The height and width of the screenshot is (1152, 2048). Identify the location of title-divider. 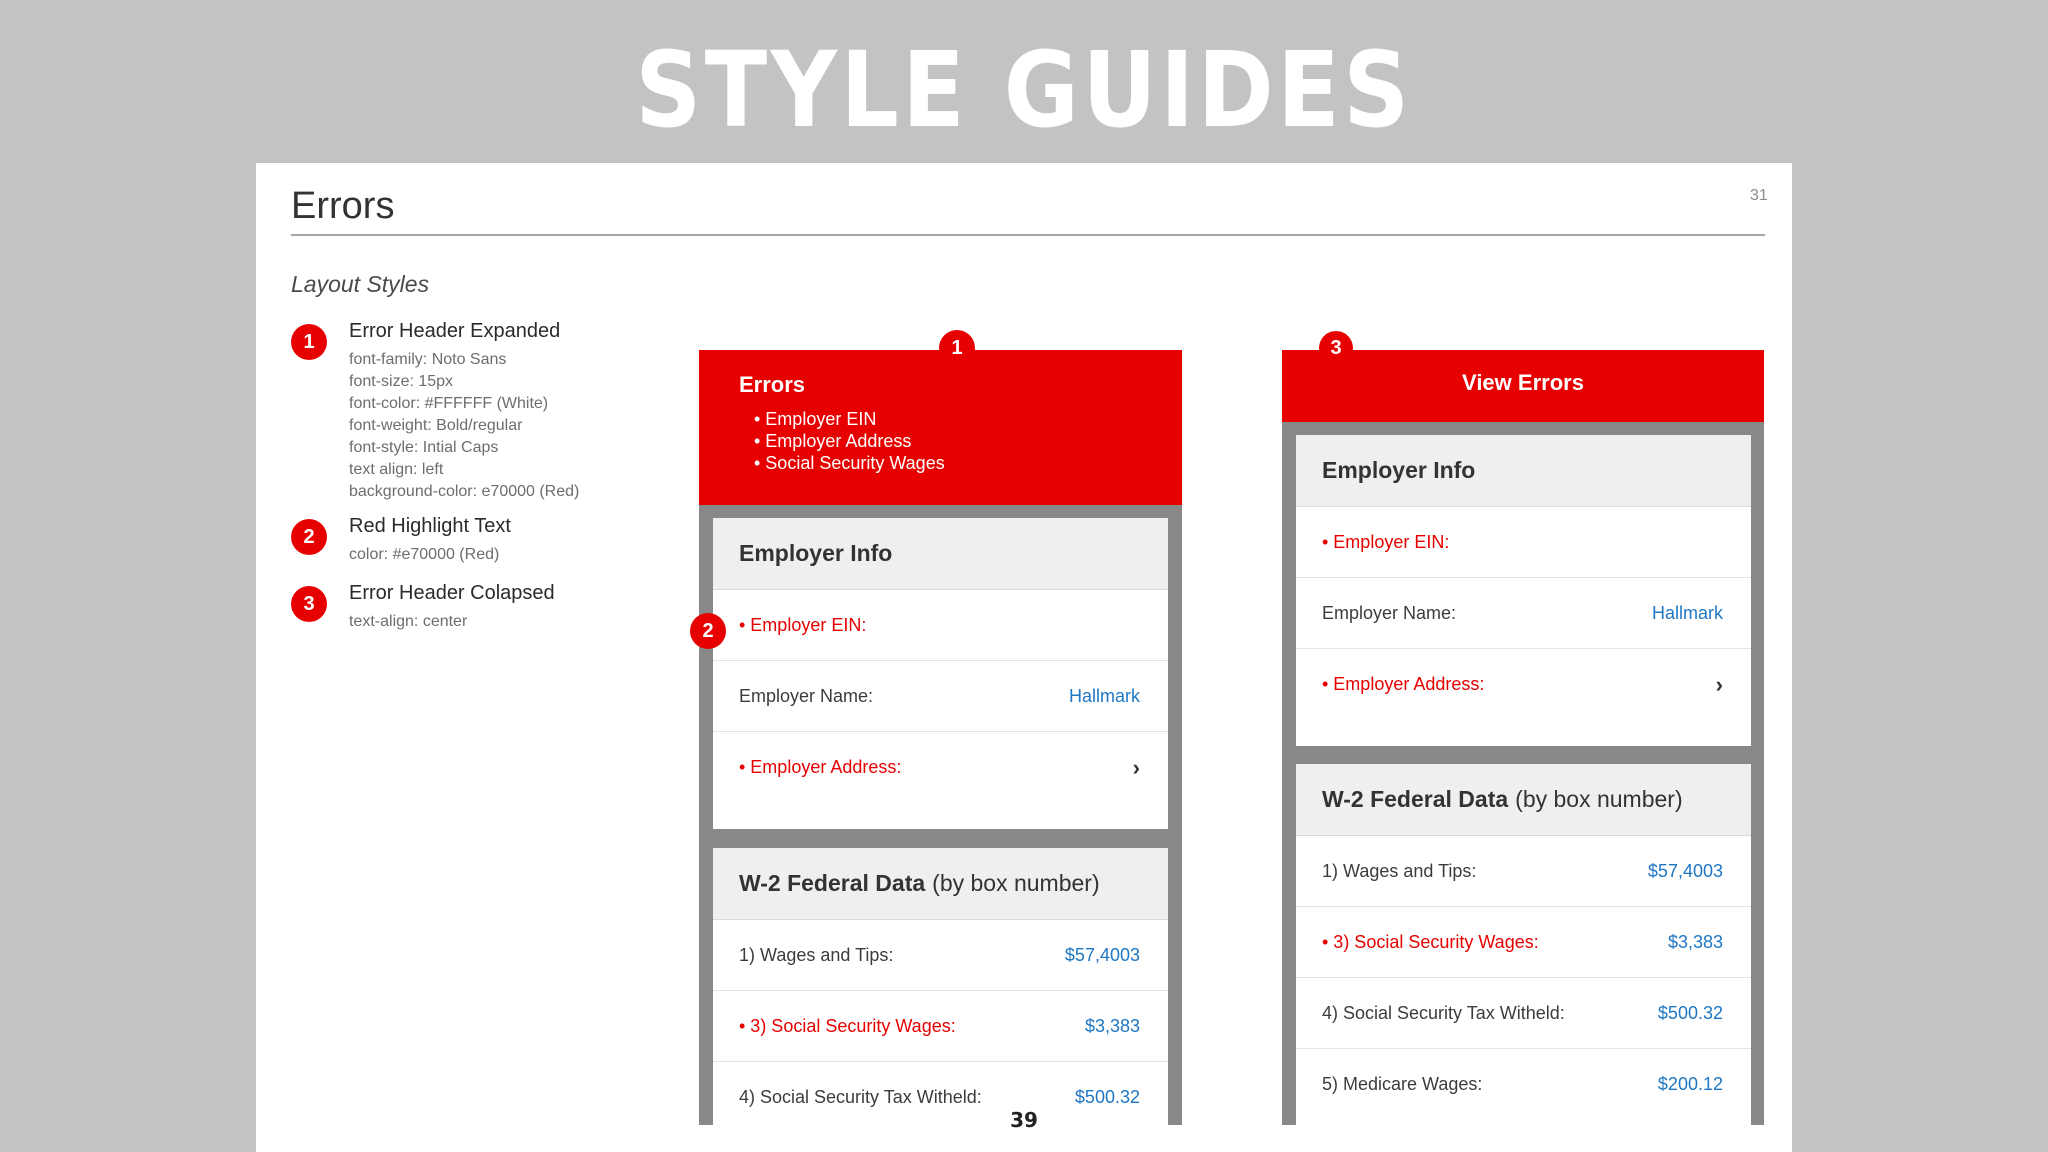
(1028, 235).